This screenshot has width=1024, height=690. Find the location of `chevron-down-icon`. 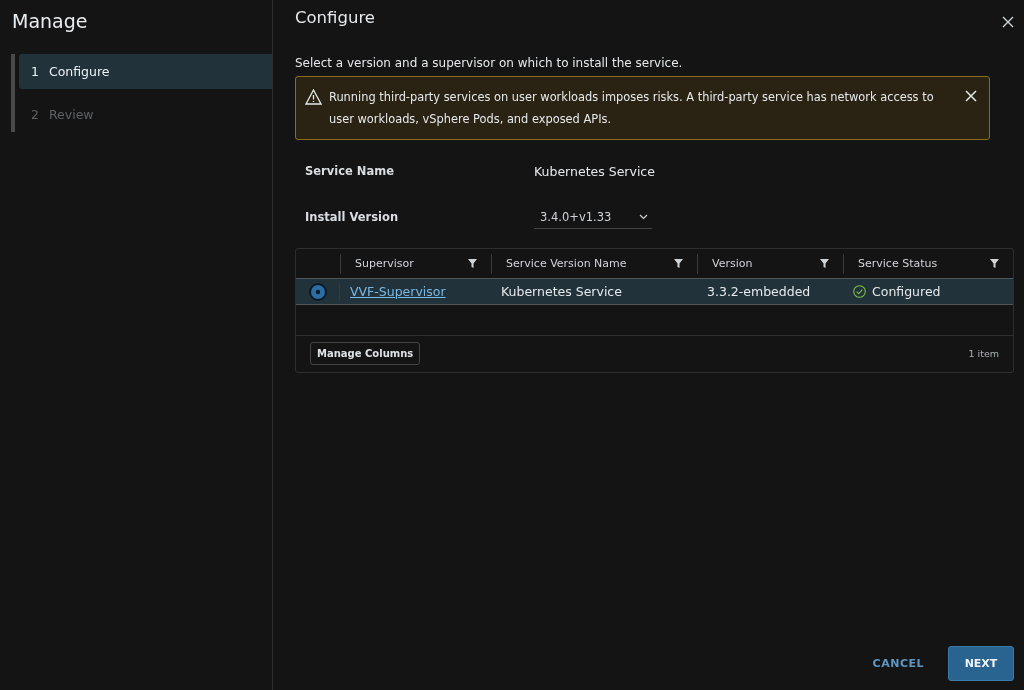

chevron-down-icon is located at coordinates (643, 216).